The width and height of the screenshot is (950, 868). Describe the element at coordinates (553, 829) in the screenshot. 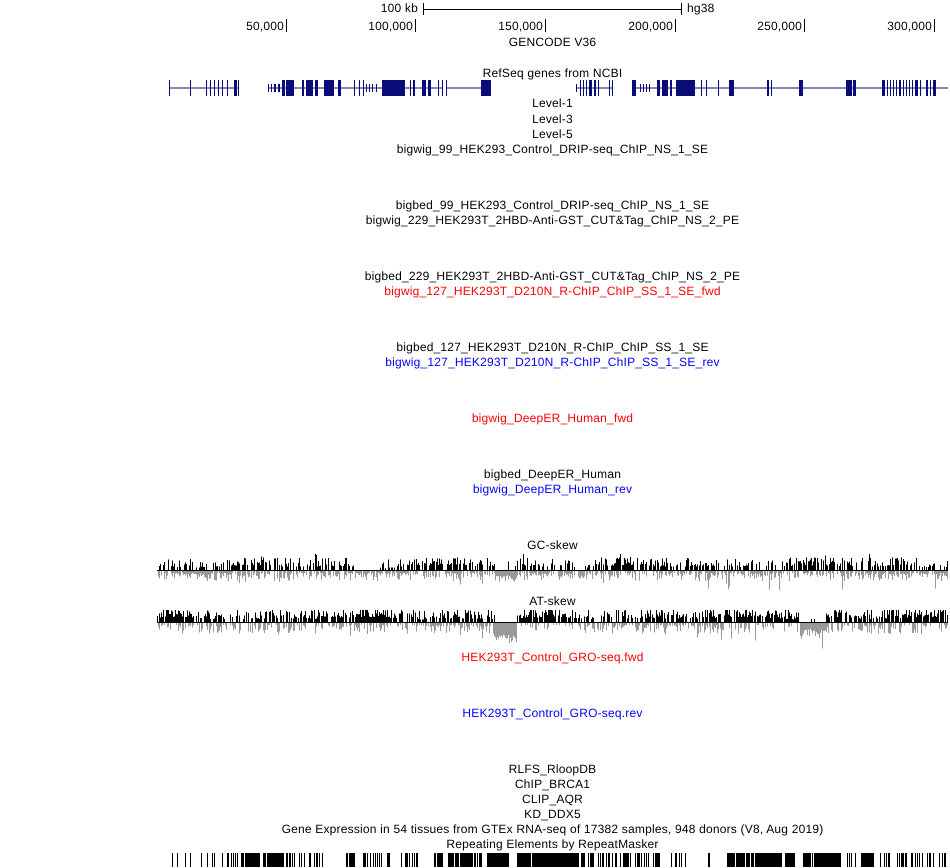

I see `track-label: Gene Expression in 54 tissues from GTEx RNA-seq of 17382 samples, 948 donors (V8, Aug 2019)` at that location.